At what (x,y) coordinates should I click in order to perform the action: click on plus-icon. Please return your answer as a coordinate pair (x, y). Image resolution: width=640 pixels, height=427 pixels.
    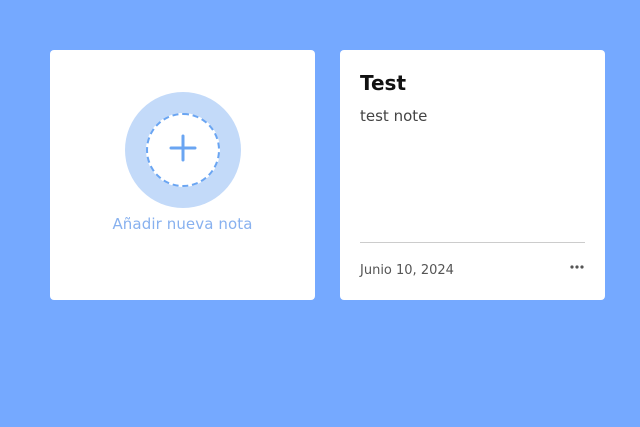
    Looking at the image, I should click on (183, 150).